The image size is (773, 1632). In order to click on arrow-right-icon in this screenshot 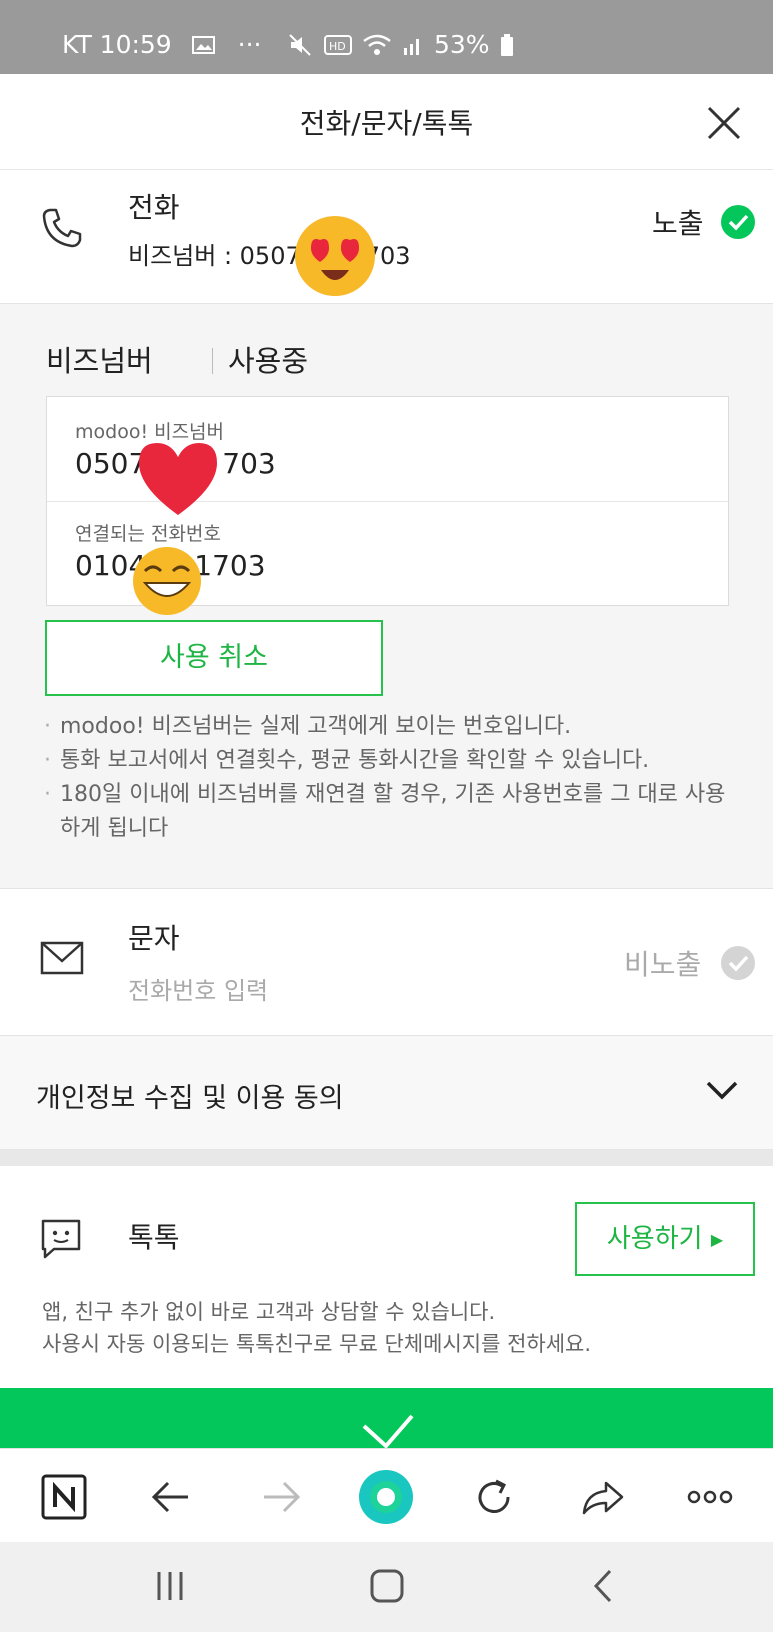, I will do `click(282, 1497)`.